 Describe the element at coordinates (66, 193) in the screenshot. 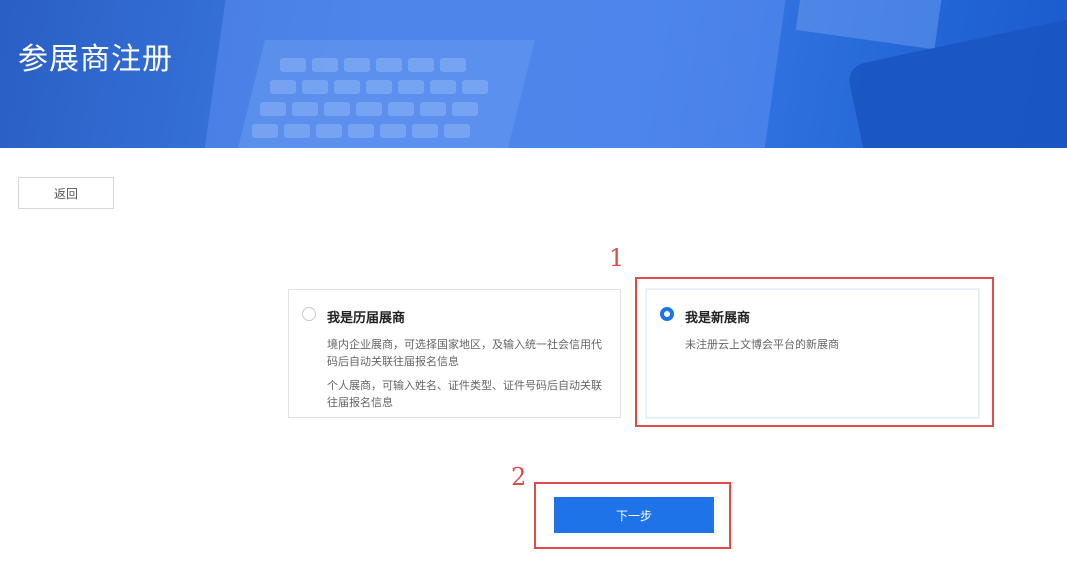

I see `back-button: 返回` at that location.